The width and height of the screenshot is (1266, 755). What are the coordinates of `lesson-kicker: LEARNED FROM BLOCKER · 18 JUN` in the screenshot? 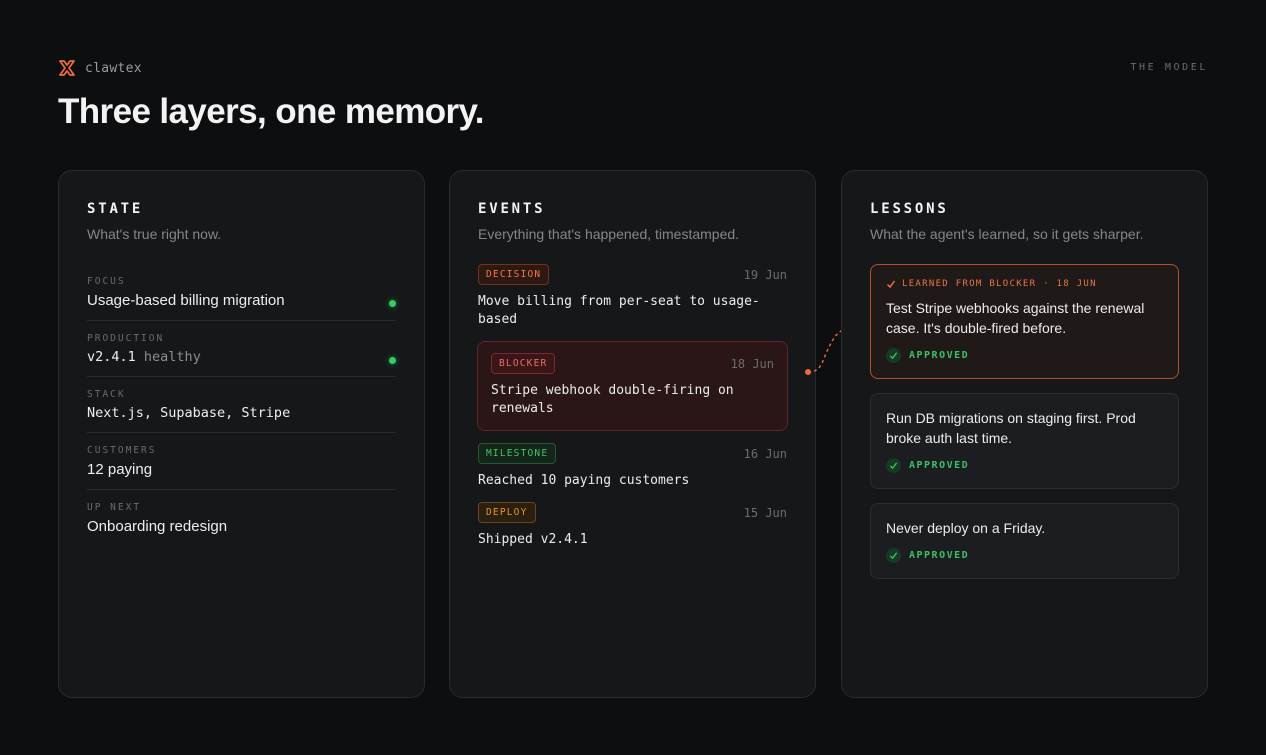 It's located at (1024, 284).